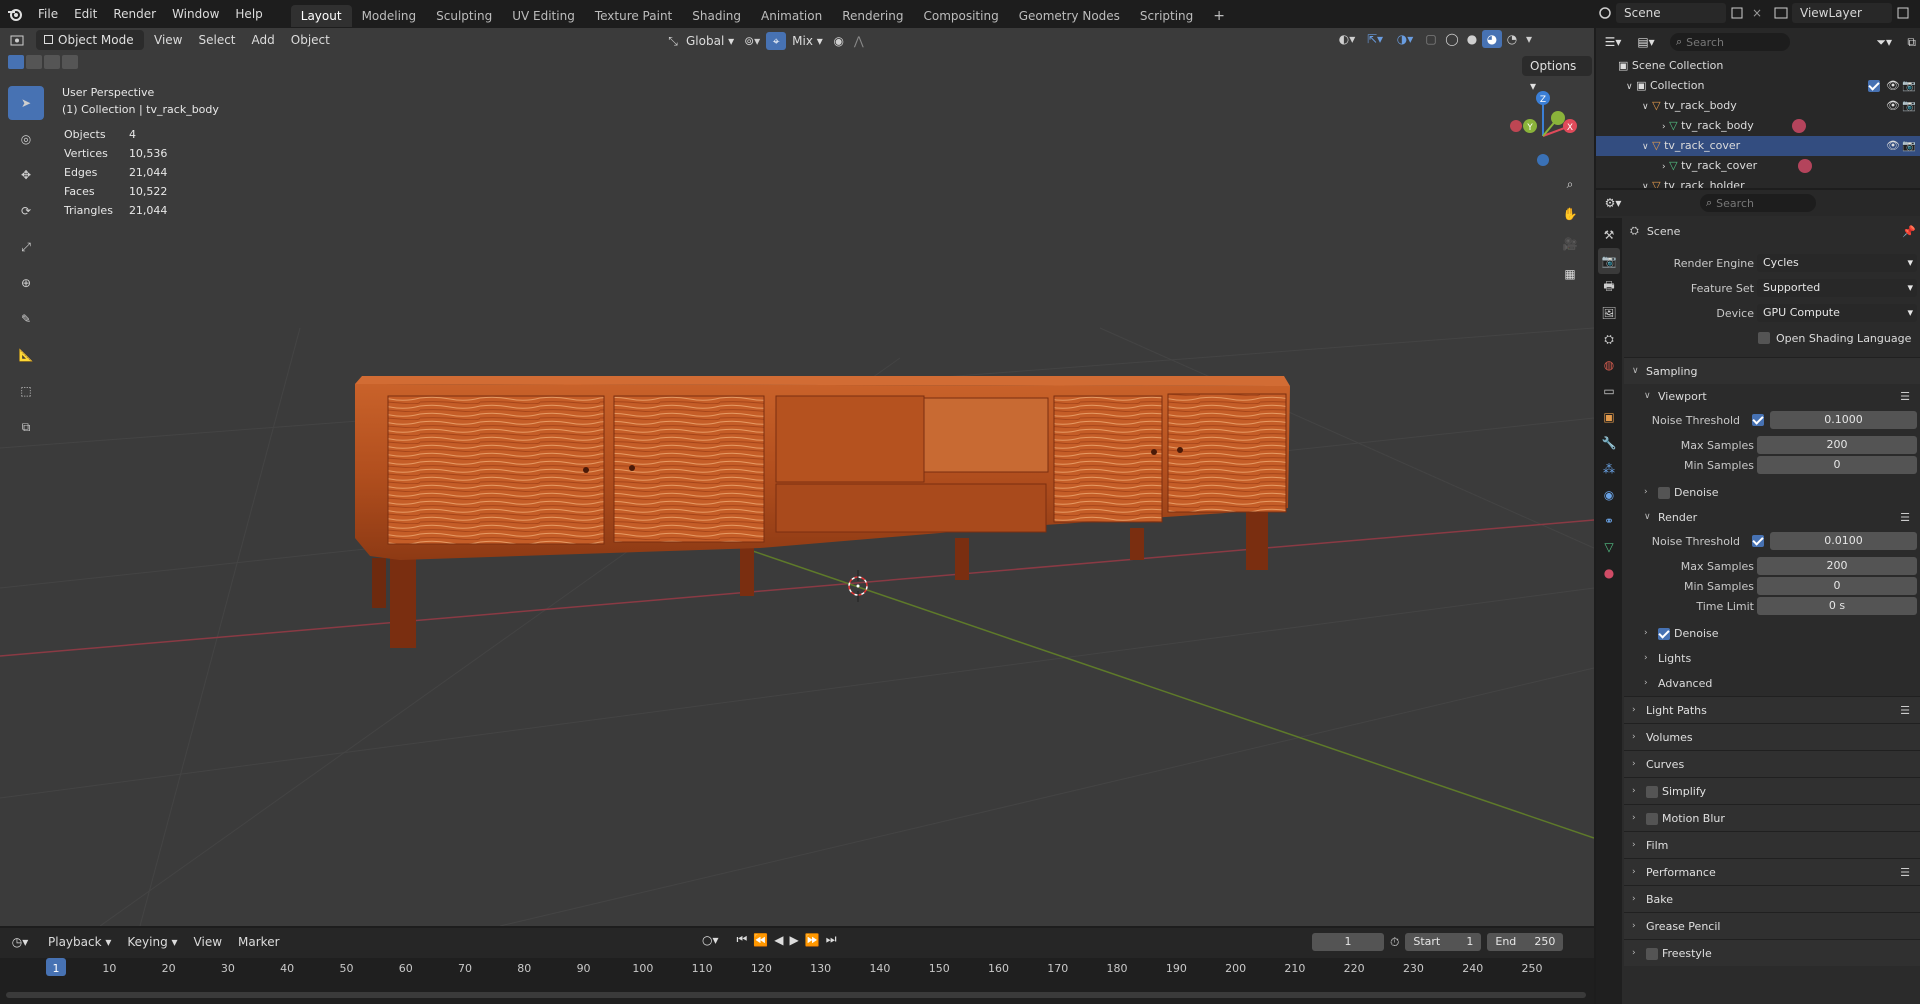 The height and width of the screenshot is (1004, 1920). I want to click on jump-keyframe-forward-icon: ⏩, so click(812, 940).